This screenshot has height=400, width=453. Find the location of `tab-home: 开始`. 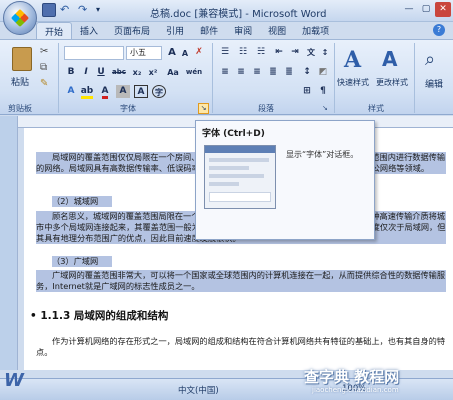

tab-home: 开始 is located at coordinates (54, 30).